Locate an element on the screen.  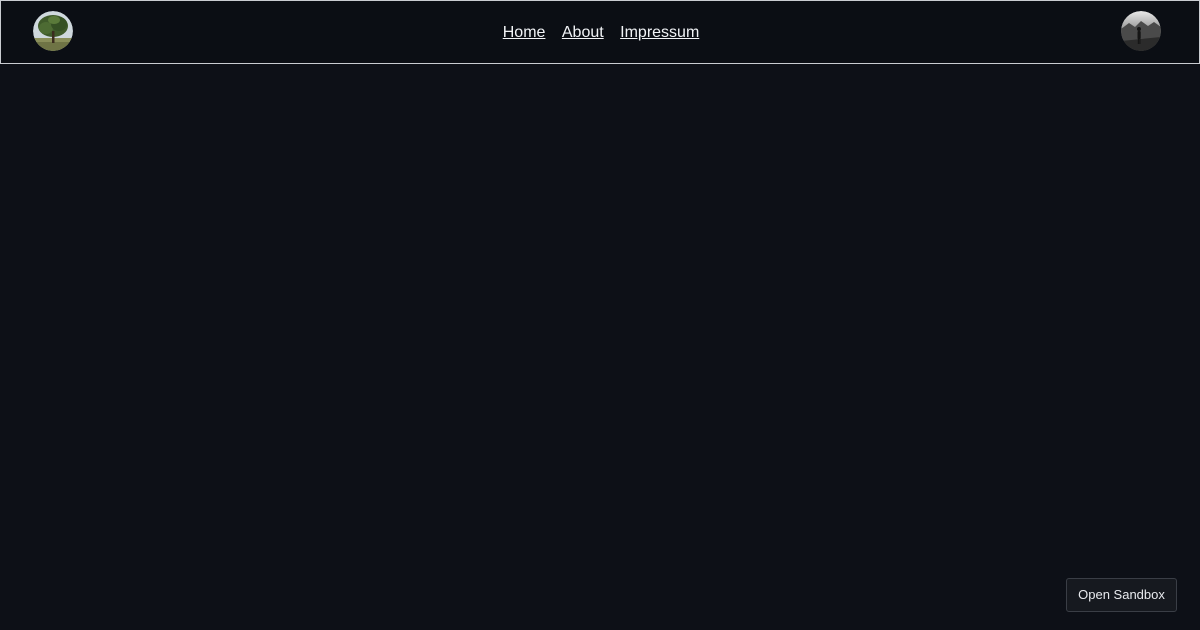
nav-links: Home About Impressum is located at coordinates (600, 33).